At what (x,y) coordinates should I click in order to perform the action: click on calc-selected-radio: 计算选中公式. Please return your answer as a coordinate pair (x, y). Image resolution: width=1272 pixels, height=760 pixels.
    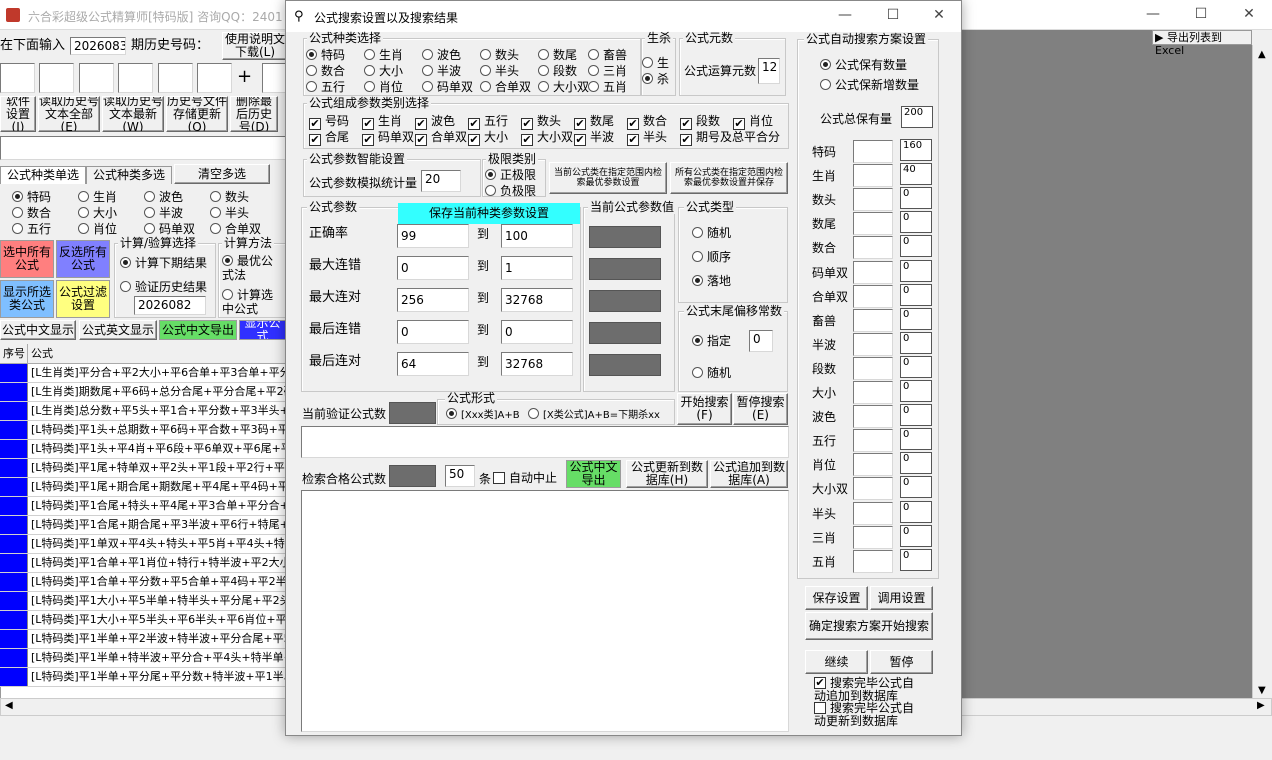
    Looking at the image, I should click on (253, 302).